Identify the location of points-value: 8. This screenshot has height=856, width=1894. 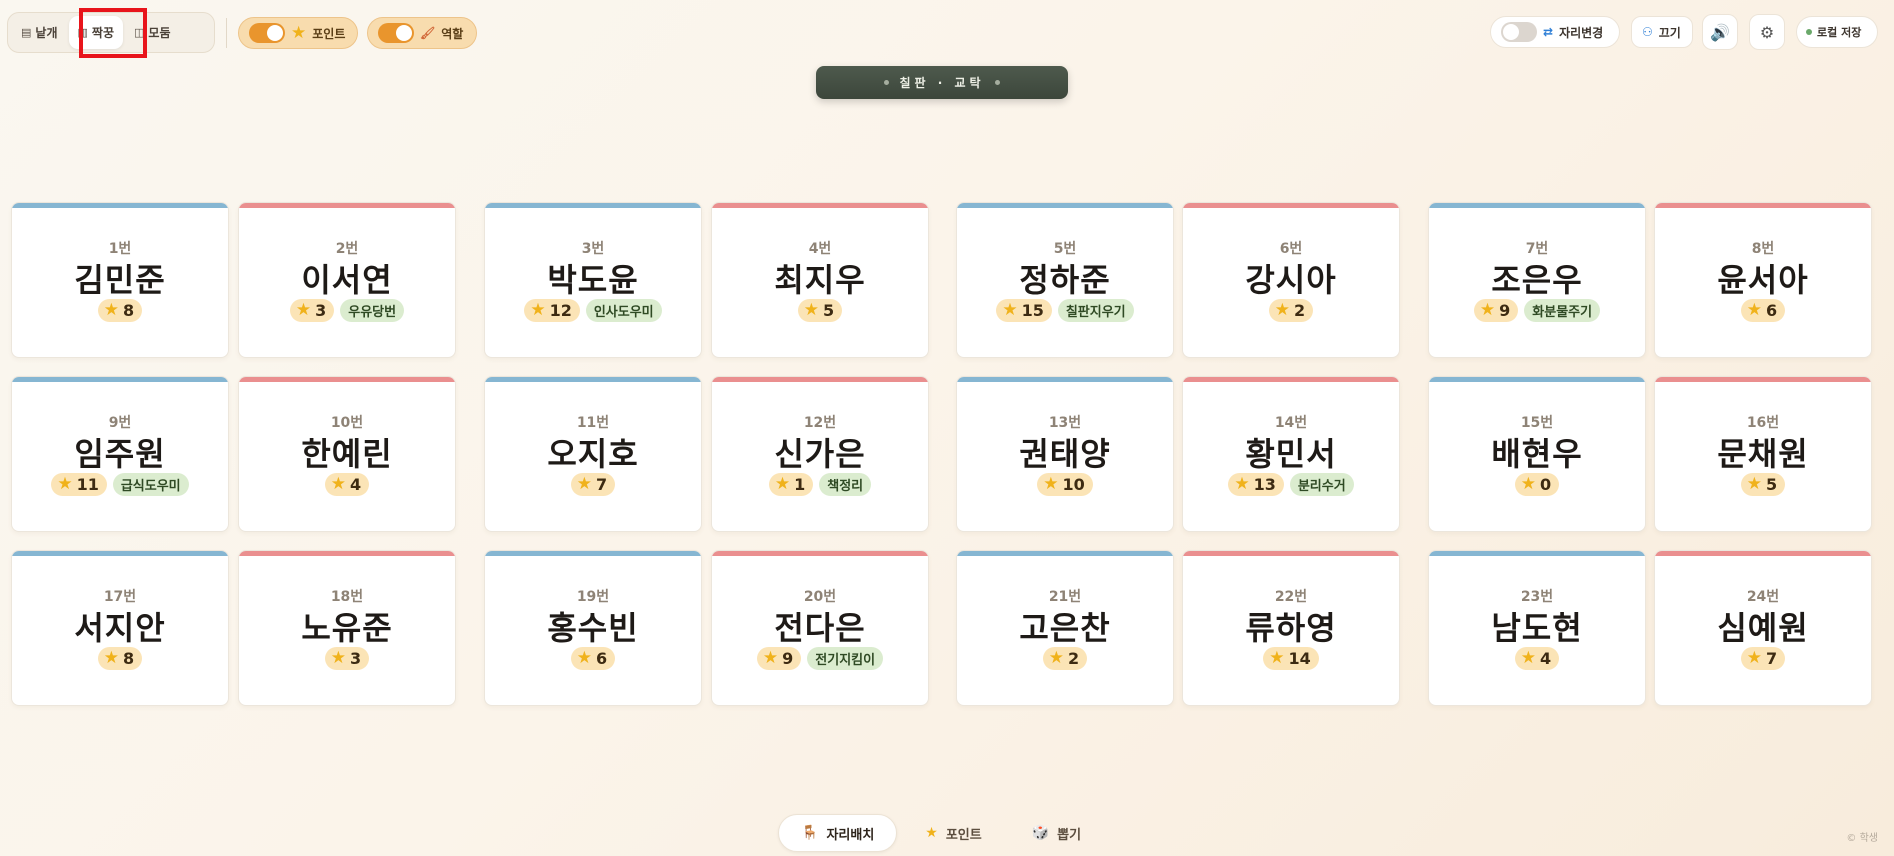
(129, 310).